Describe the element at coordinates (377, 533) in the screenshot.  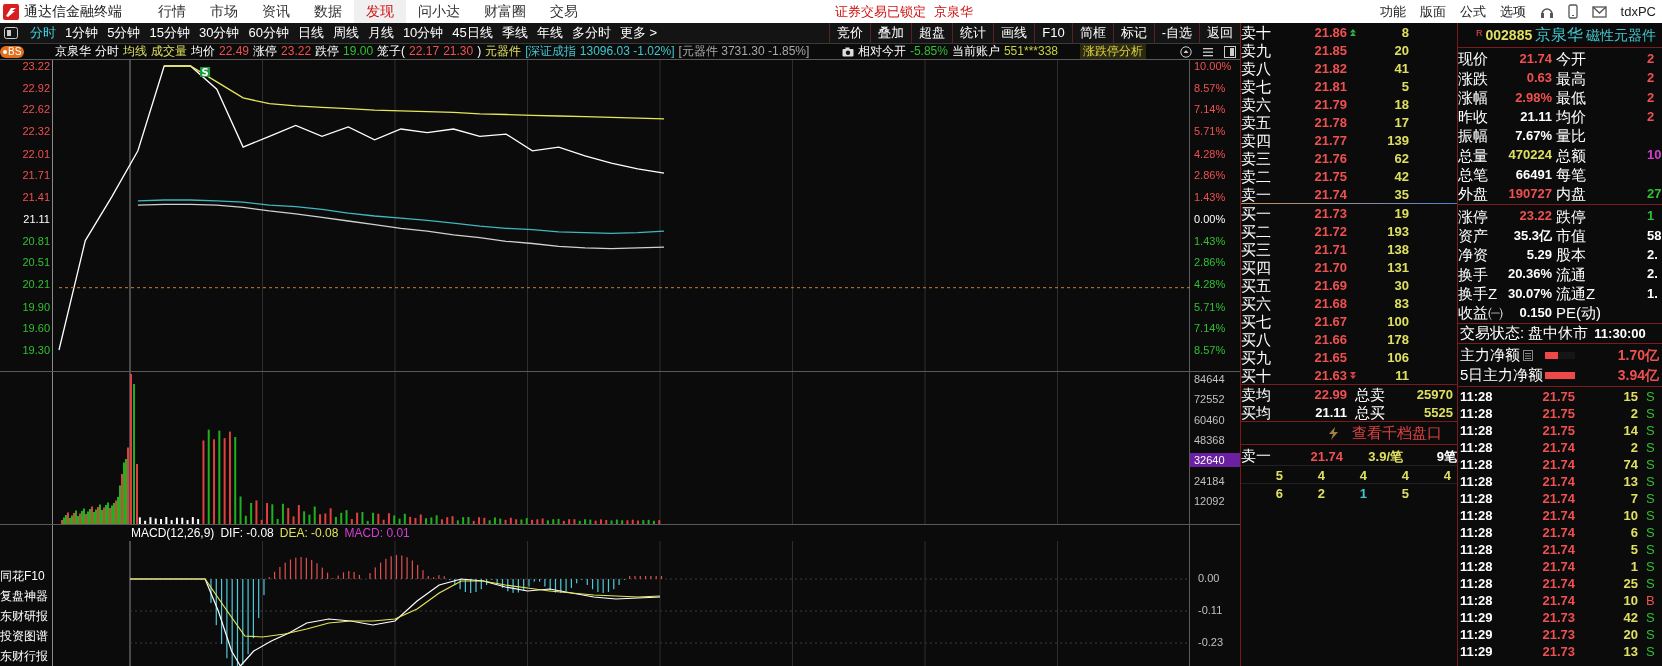
I see `macd-legend-text: MACD: 0.01` at that location.